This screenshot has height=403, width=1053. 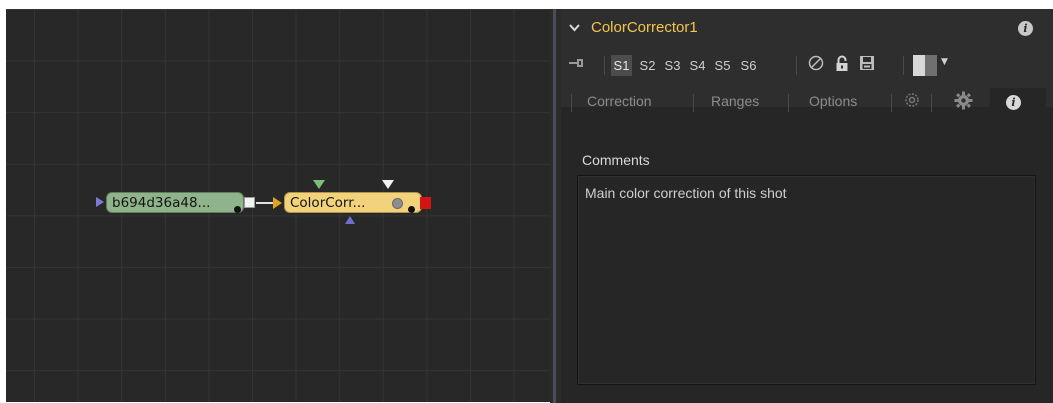 I want to click on chevron-down-icon, so click(x=574, y=28).